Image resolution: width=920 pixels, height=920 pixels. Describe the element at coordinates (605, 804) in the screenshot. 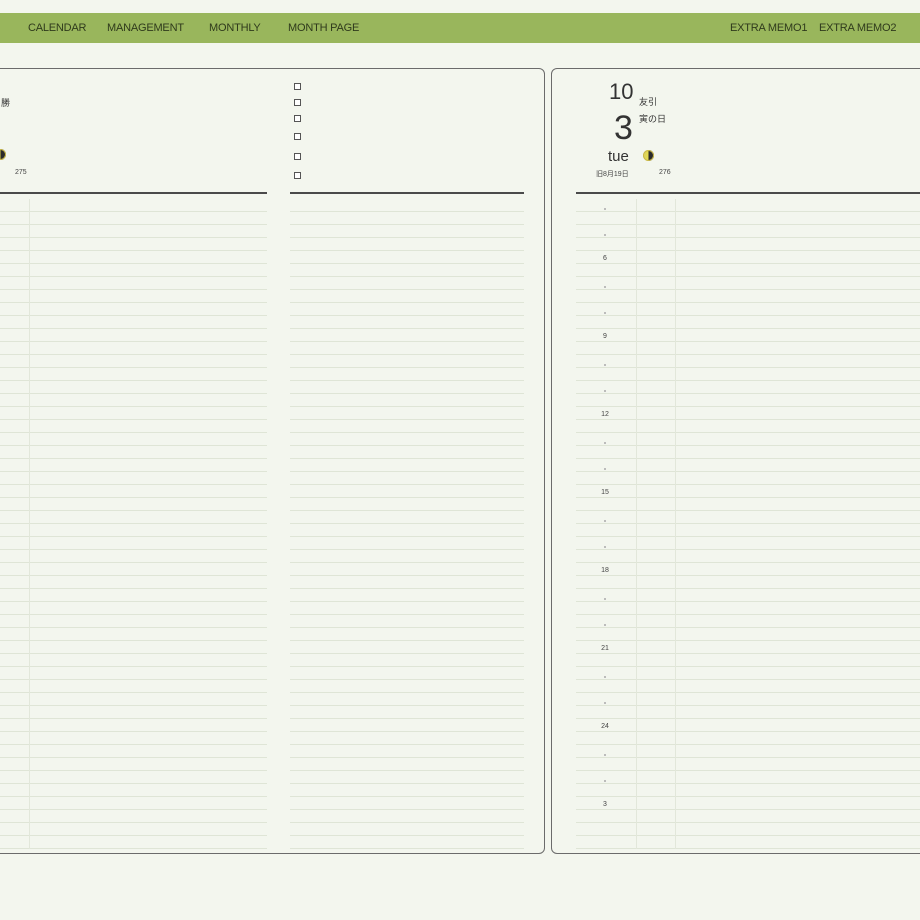

I see `hour-label: 3` at that location.